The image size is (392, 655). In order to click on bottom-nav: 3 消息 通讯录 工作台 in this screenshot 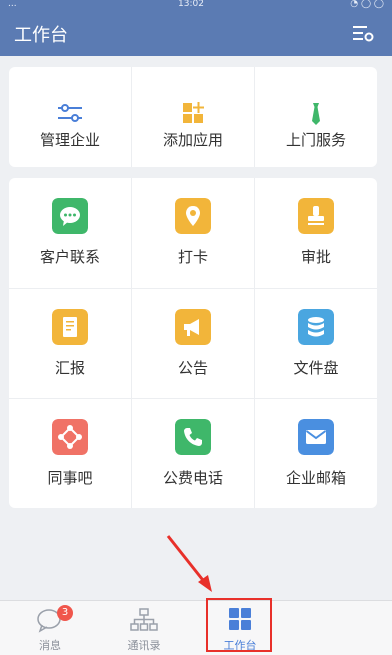, I will do `click(196, 627)`.